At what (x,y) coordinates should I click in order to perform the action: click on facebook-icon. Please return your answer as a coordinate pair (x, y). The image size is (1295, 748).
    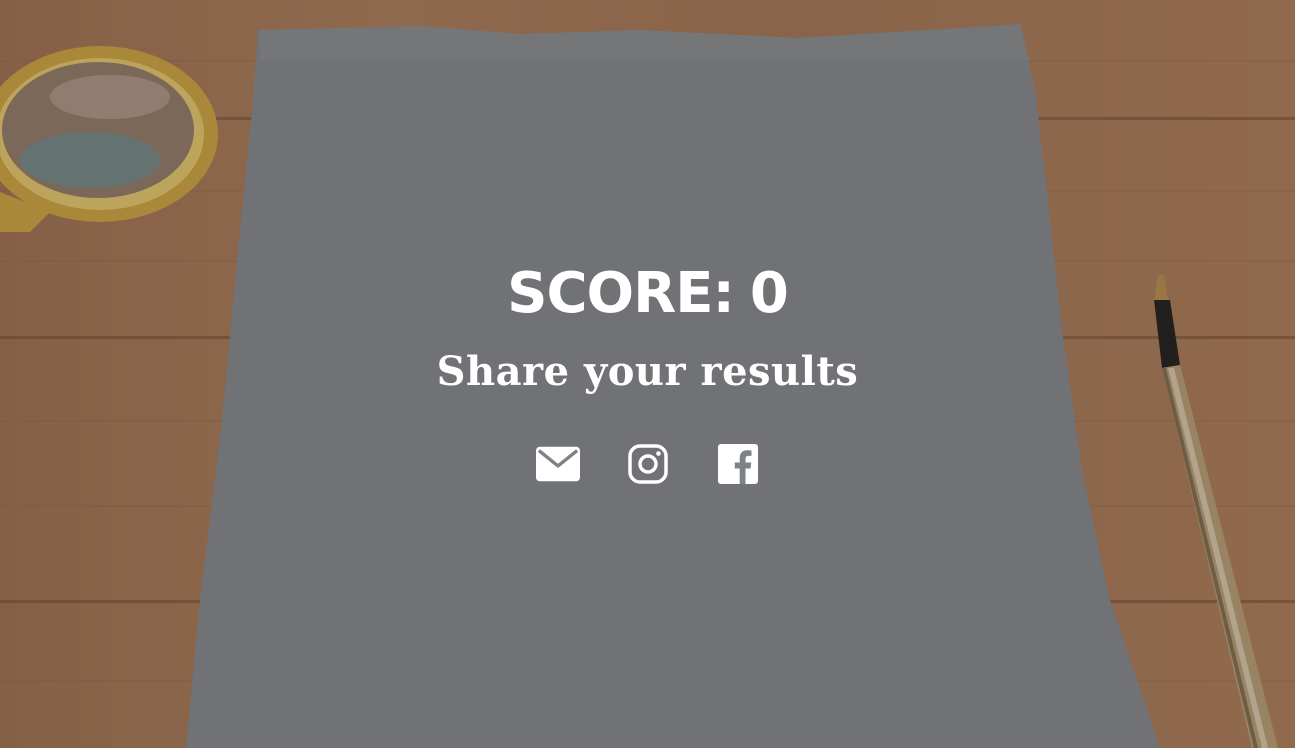
    Looking at the image, I should click on (737, 464).